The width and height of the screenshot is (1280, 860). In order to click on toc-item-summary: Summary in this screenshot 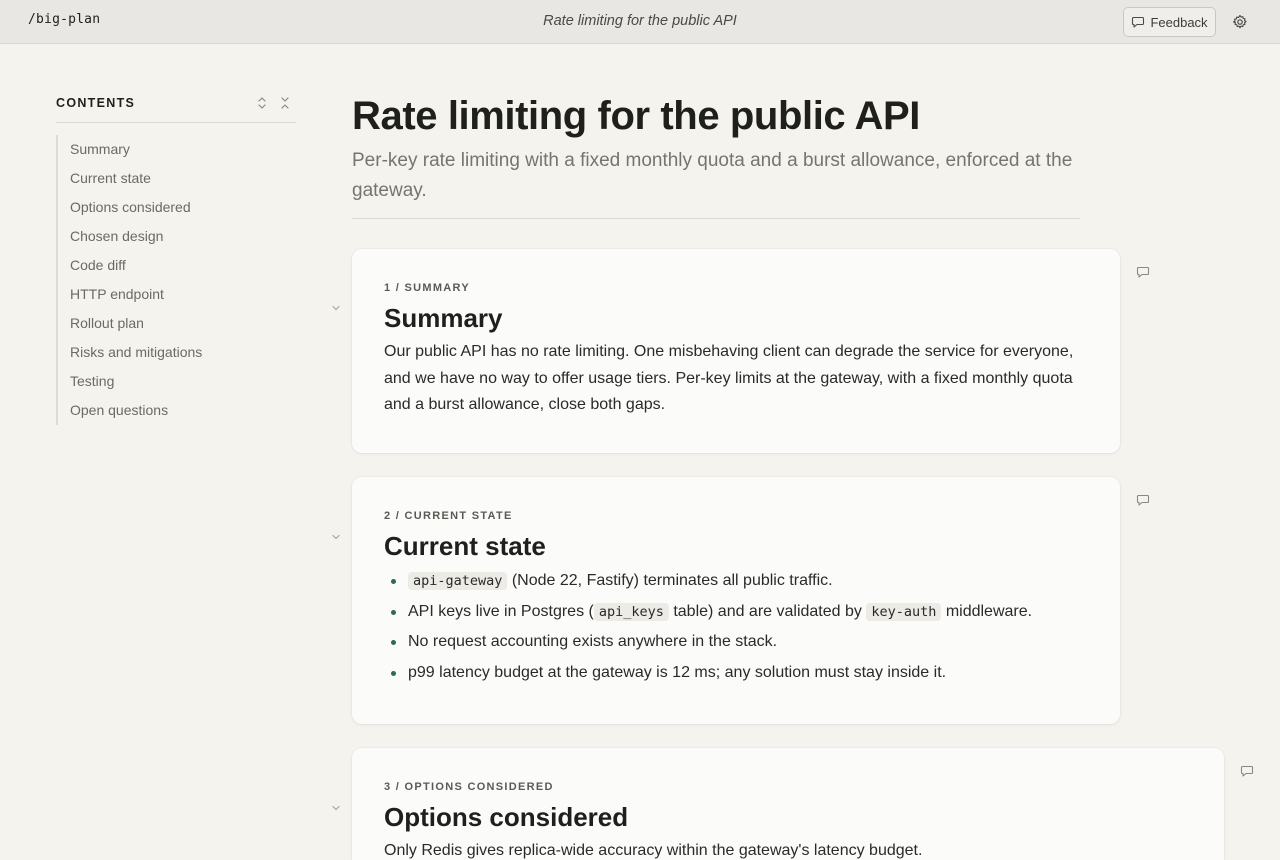, I will do `click(183, 149)`.